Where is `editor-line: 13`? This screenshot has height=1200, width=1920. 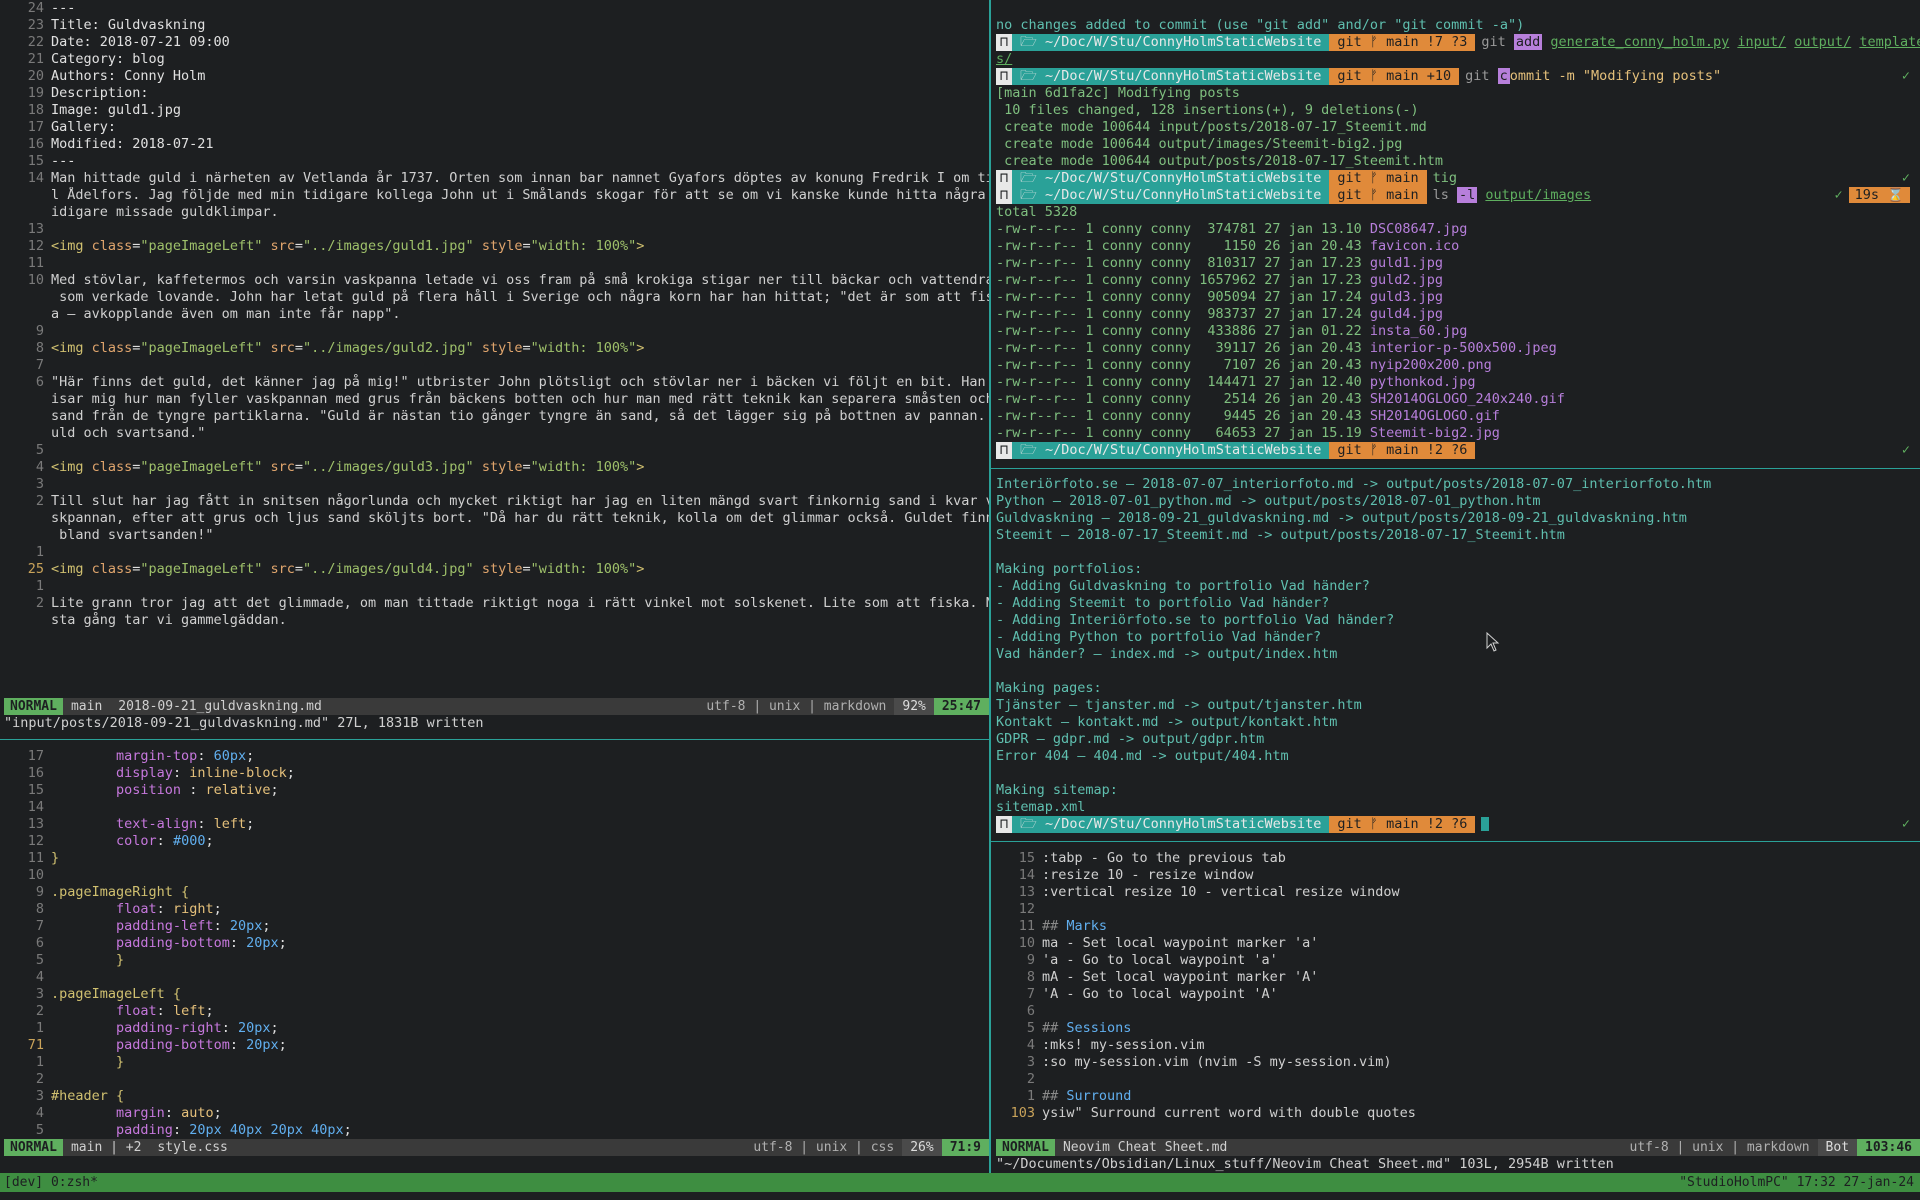
editor-line: 13 is located at coordinates (494, 229).